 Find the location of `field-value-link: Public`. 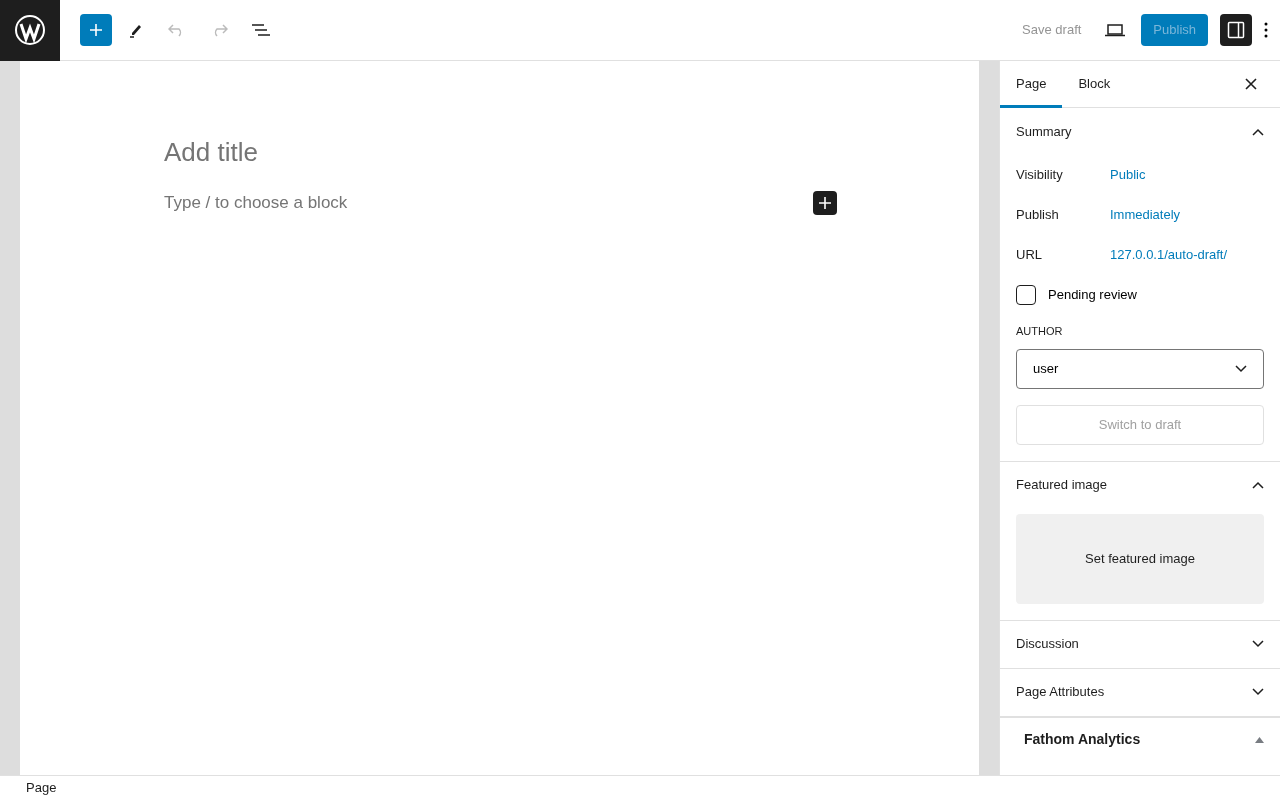

field-value-link: Public is located at coordinates (1128, 175).